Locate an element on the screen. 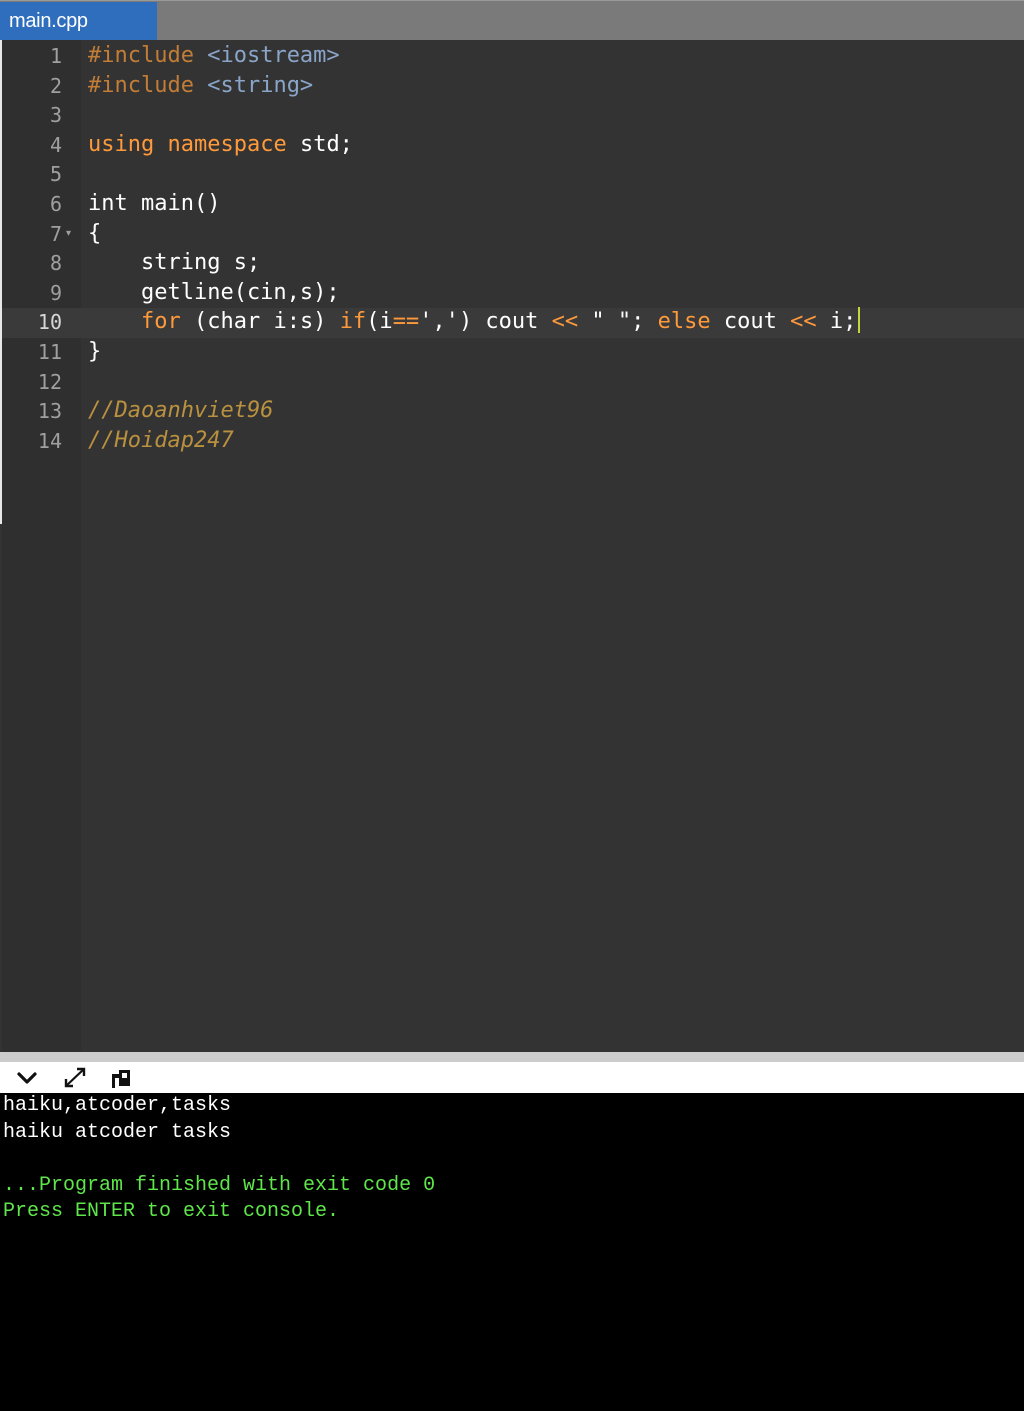 The height and width of the screenshot is (1411, 1024). tab-bar: main.cpp is located at coordinates (512, 20).